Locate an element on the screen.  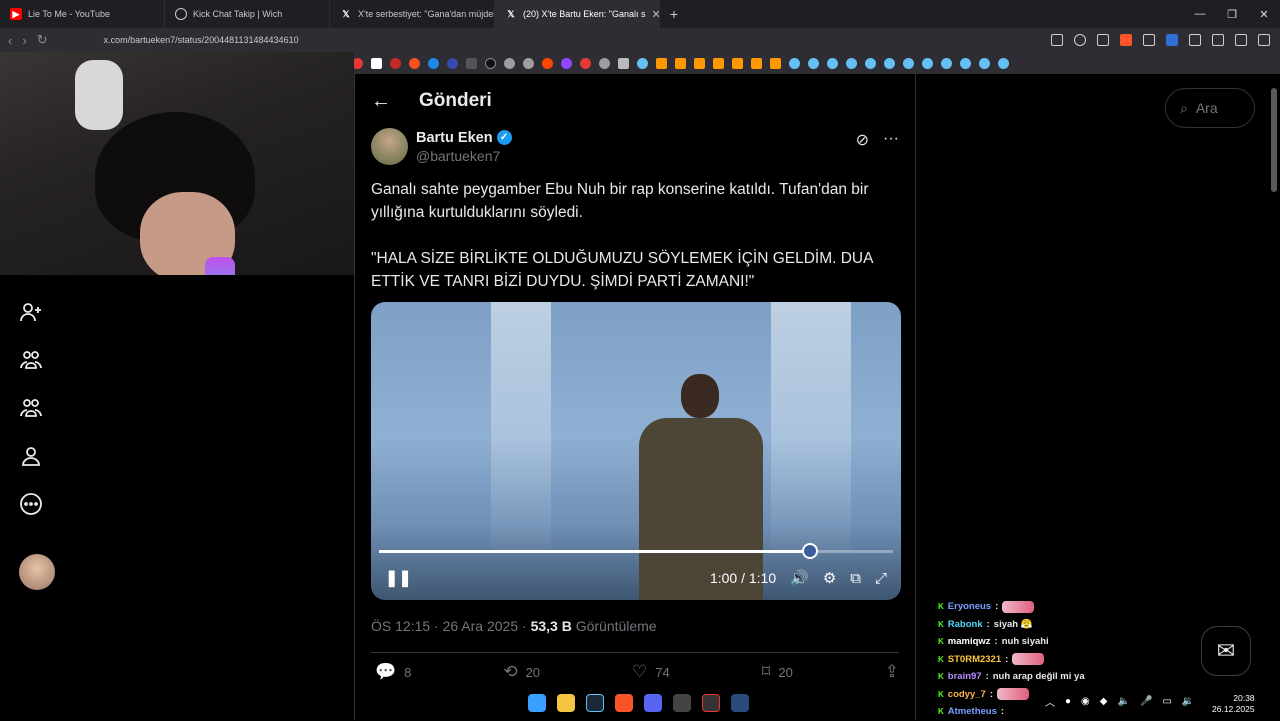
grok-icon: ⊘ is located at coordinates (862, 140).